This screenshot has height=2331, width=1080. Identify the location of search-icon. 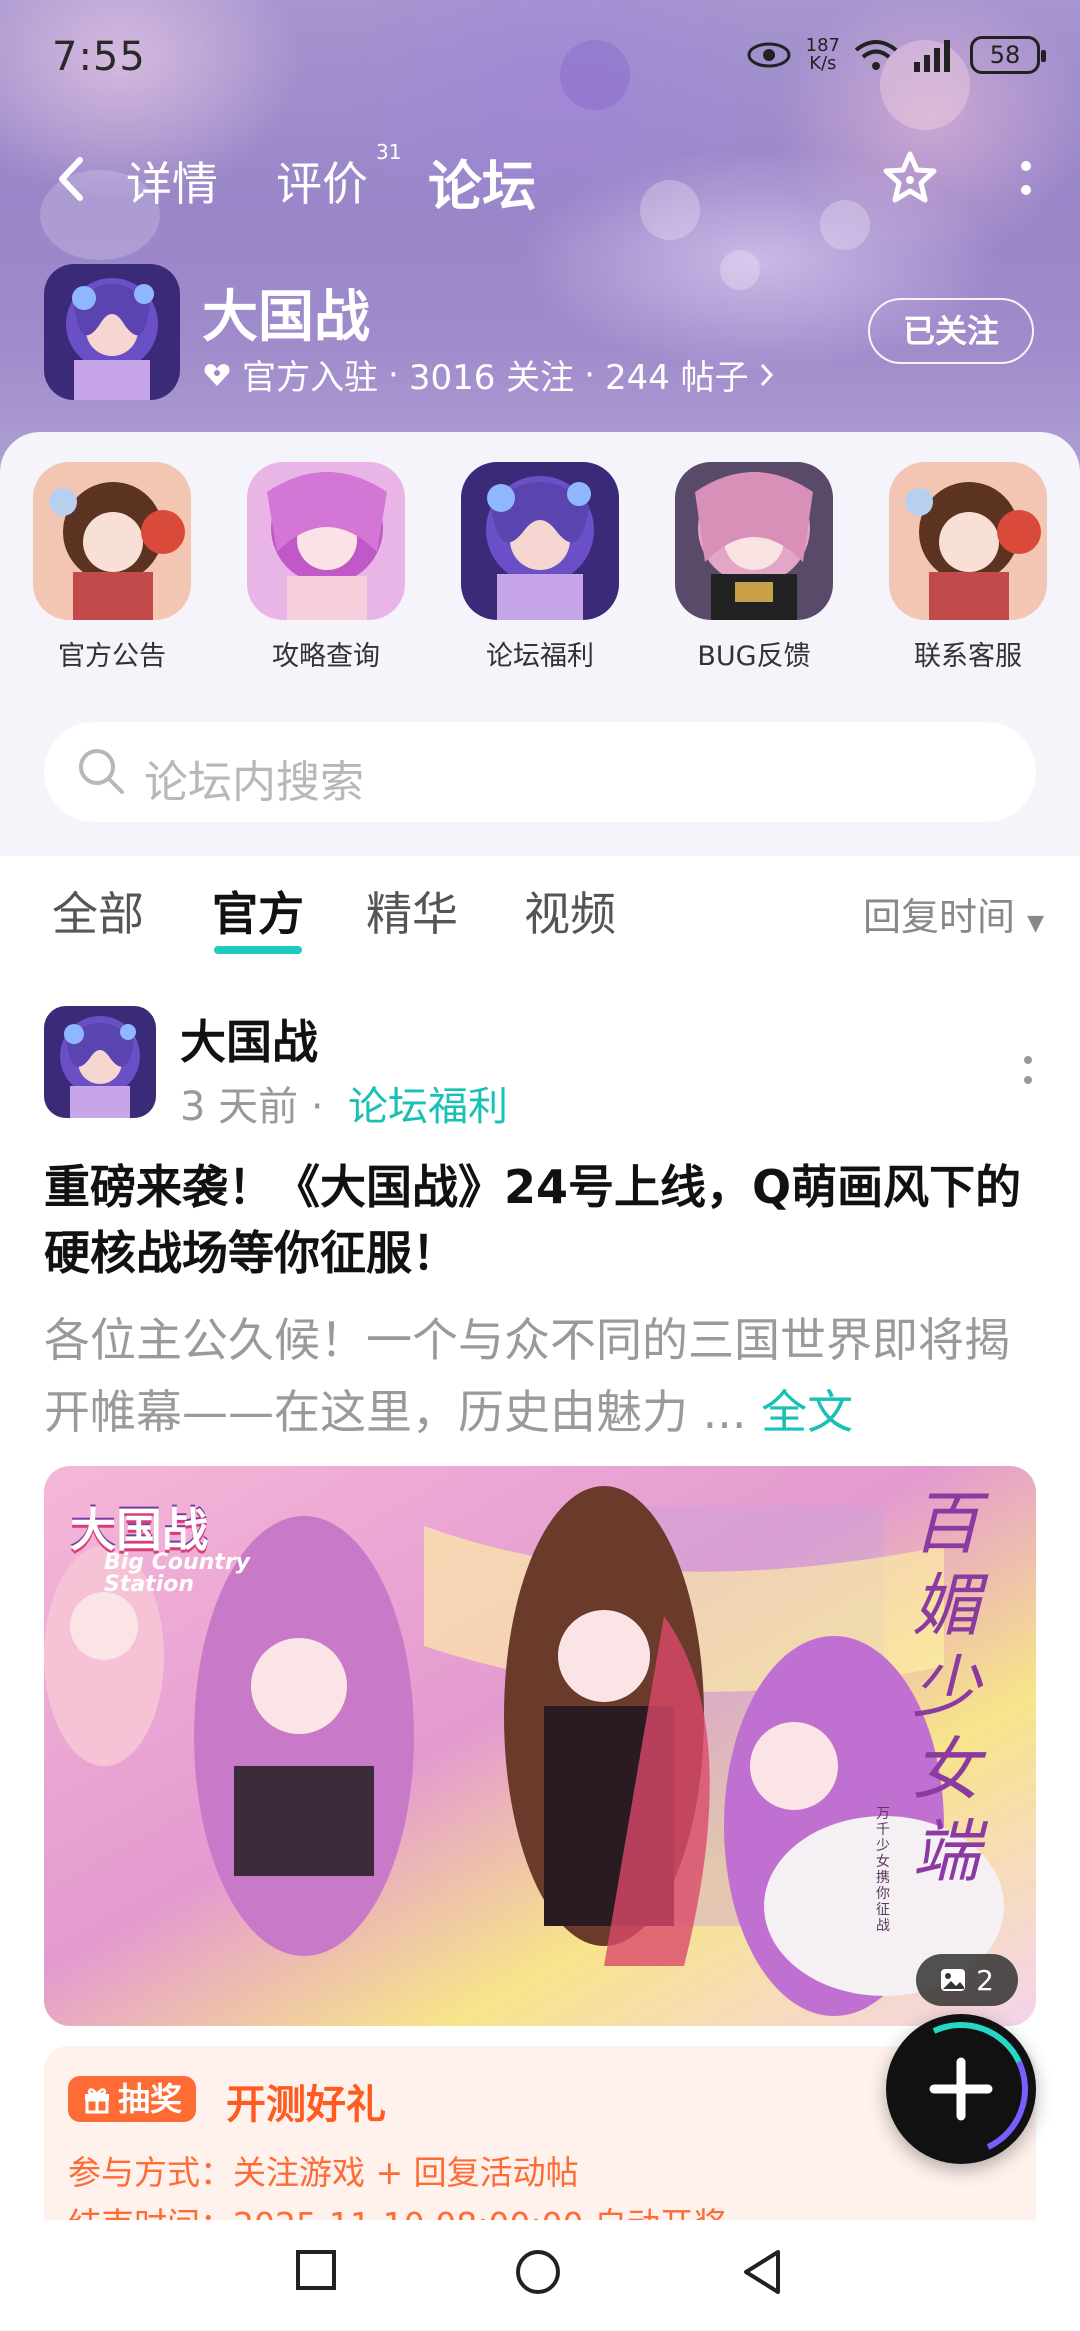
(101, 771).